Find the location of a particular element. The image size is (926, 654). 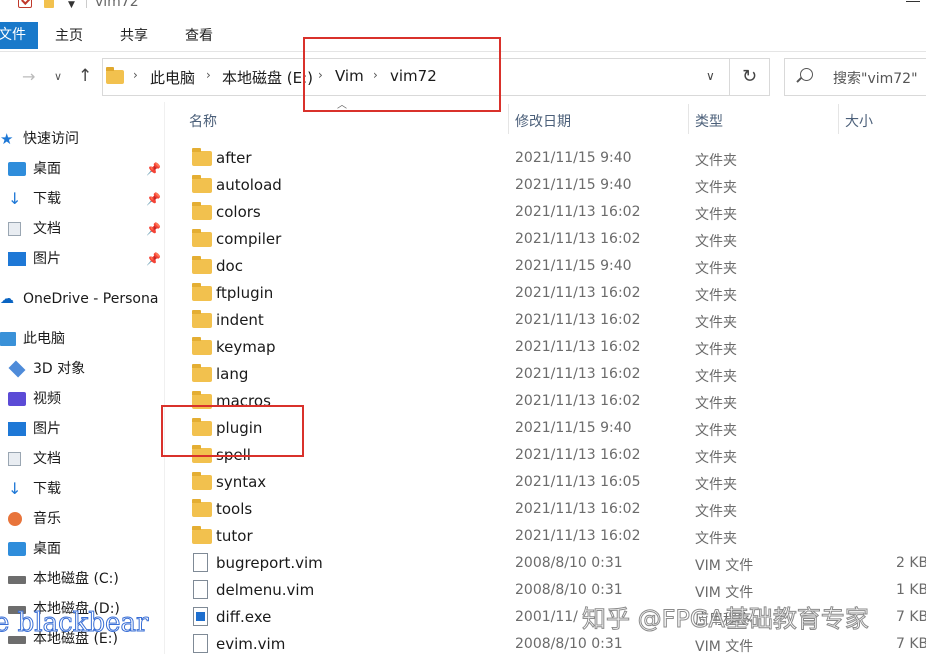

watermark-right: 知乎 @FPGA基础教育专家 is located at coordinates (726, 619).